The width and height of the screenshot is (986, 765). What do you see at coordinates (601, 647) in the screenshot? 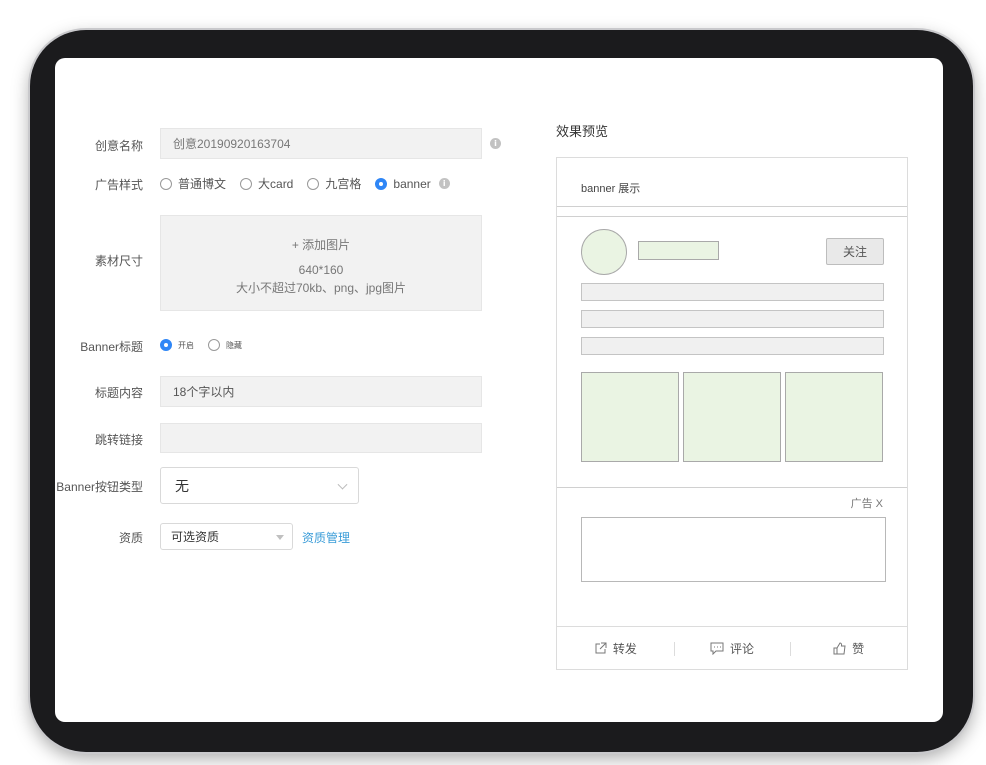
I see `share-icon` at bounding box center [601, 647].